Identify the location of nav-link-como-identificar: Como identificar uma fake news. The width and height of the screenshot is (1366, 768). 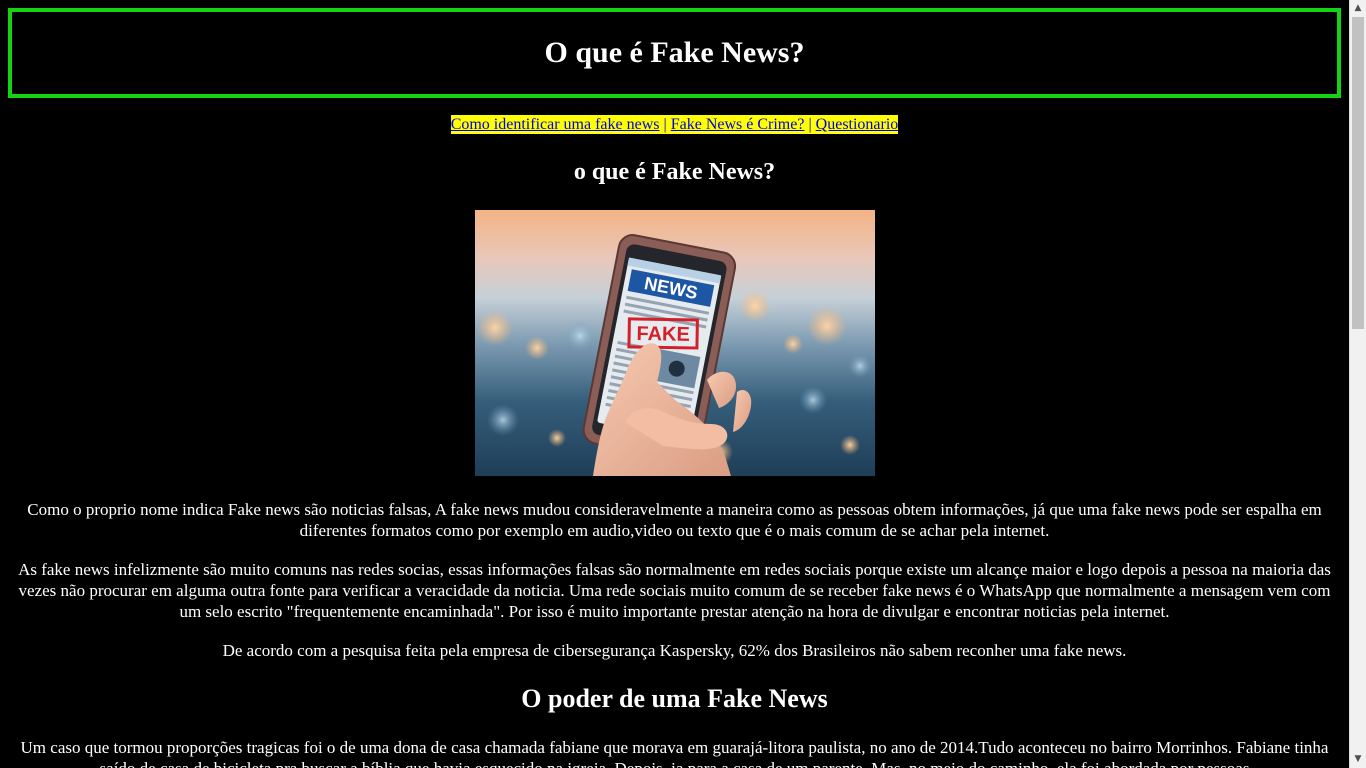
(555, 124).